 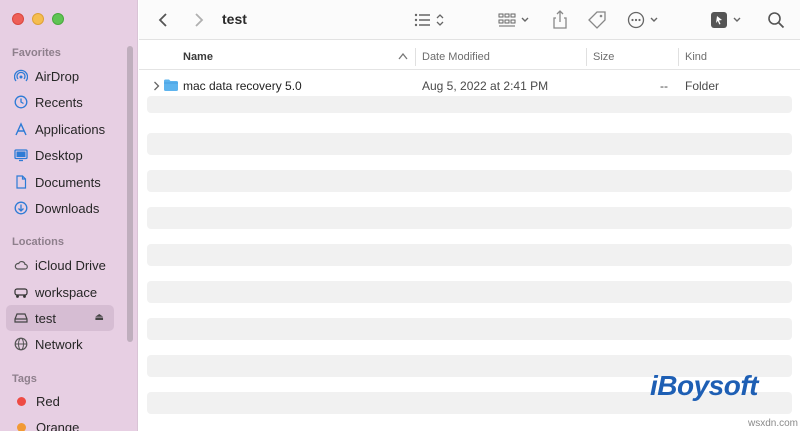 I want to click on search-icon, so click(x=776, y=20).